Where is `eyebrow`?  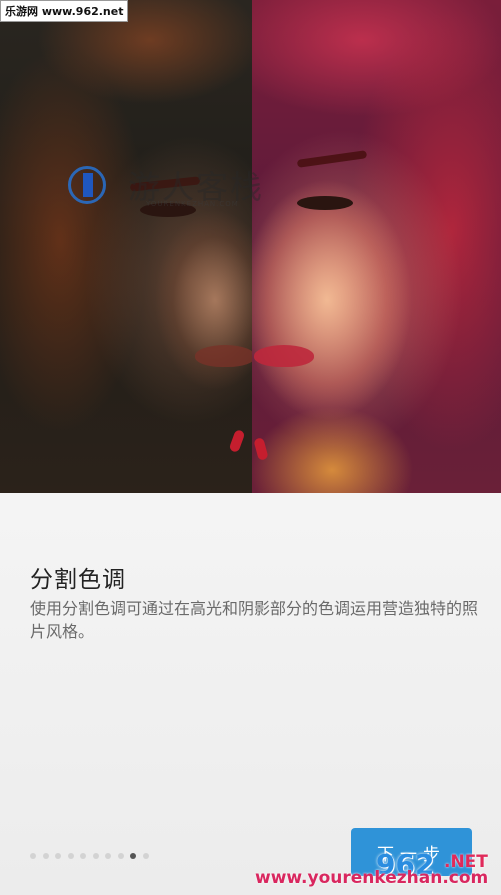 eyebrow is located at coordinates (332, 159).